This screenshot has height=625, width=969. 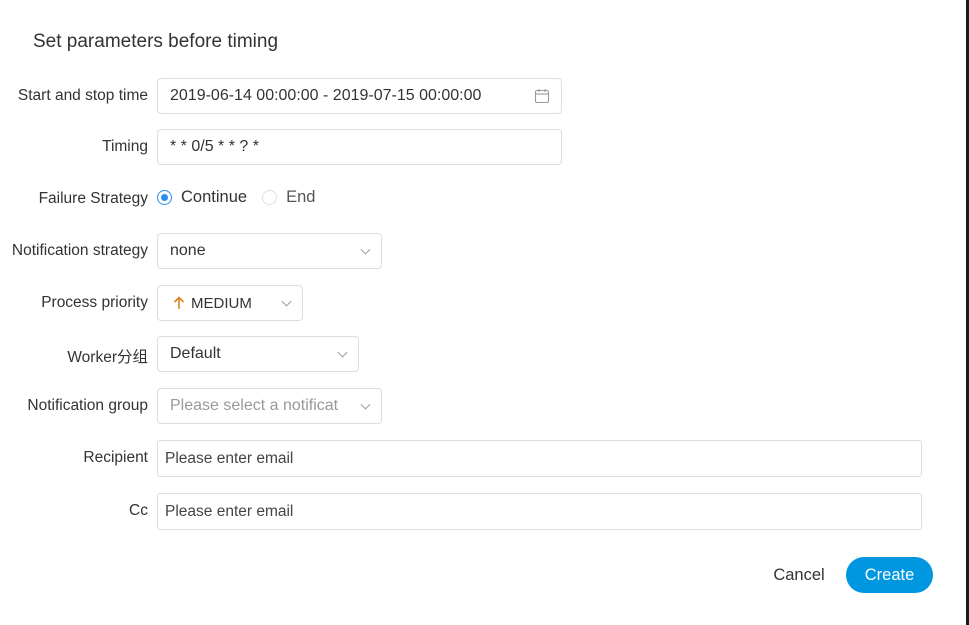 What do you see at coordinates (195, 353) in the screenshot?
I see `worker-group-value: Default` at bounding box center [195, 353].